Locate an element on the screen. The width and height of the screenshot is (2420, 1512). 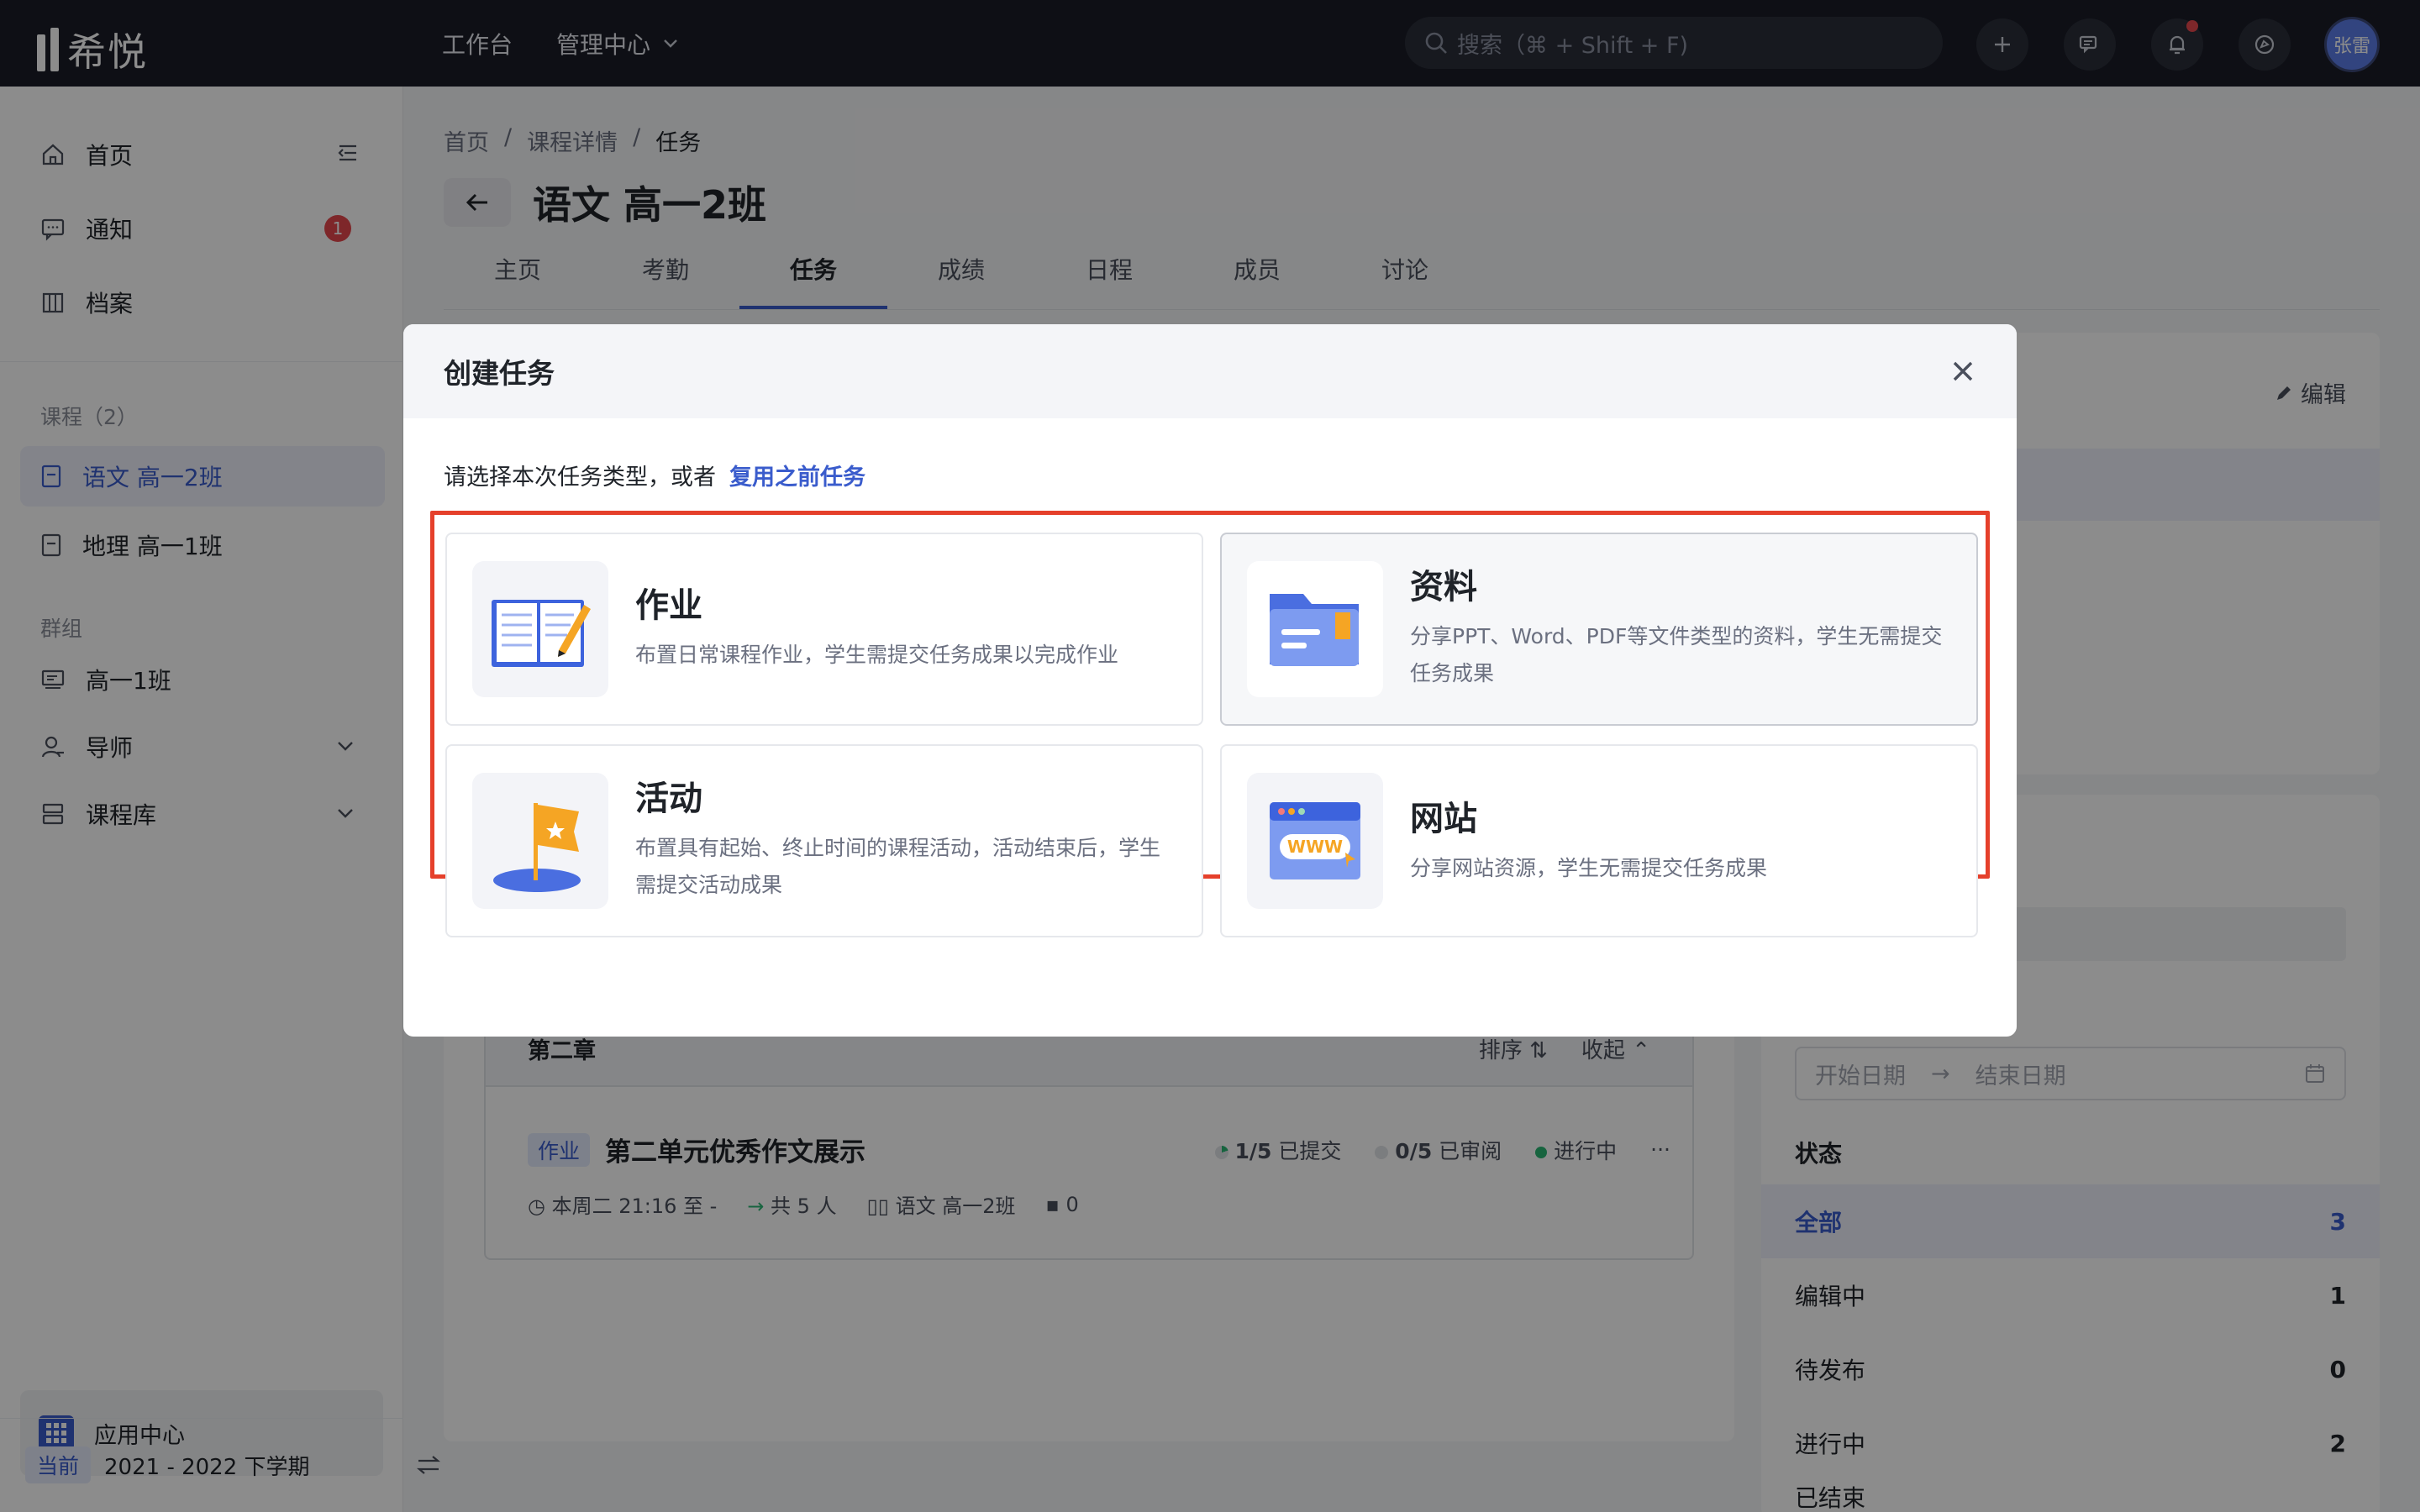
folder-icon is located at coordinates (1315, 629).